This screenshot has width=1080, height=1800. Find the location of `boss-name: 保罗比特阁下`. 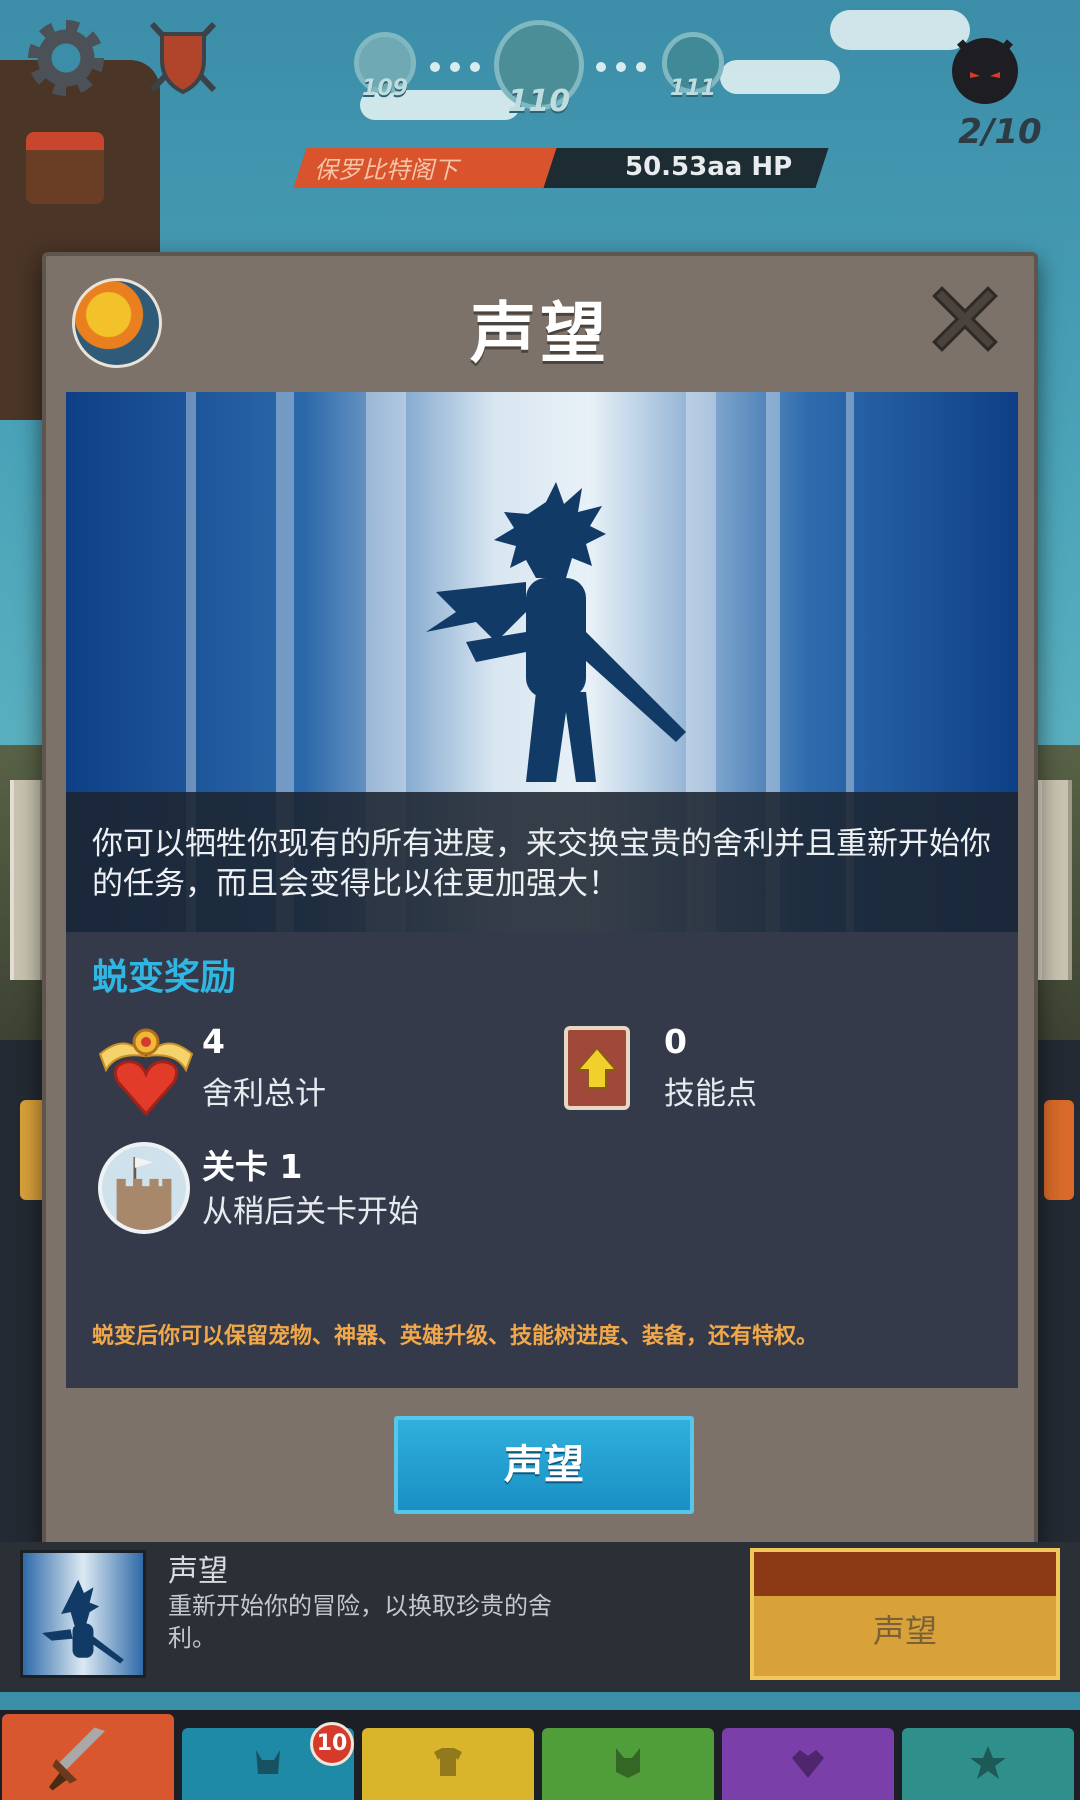

boss-name: 保罗比特阁下 is located at coordinates (386, 170).